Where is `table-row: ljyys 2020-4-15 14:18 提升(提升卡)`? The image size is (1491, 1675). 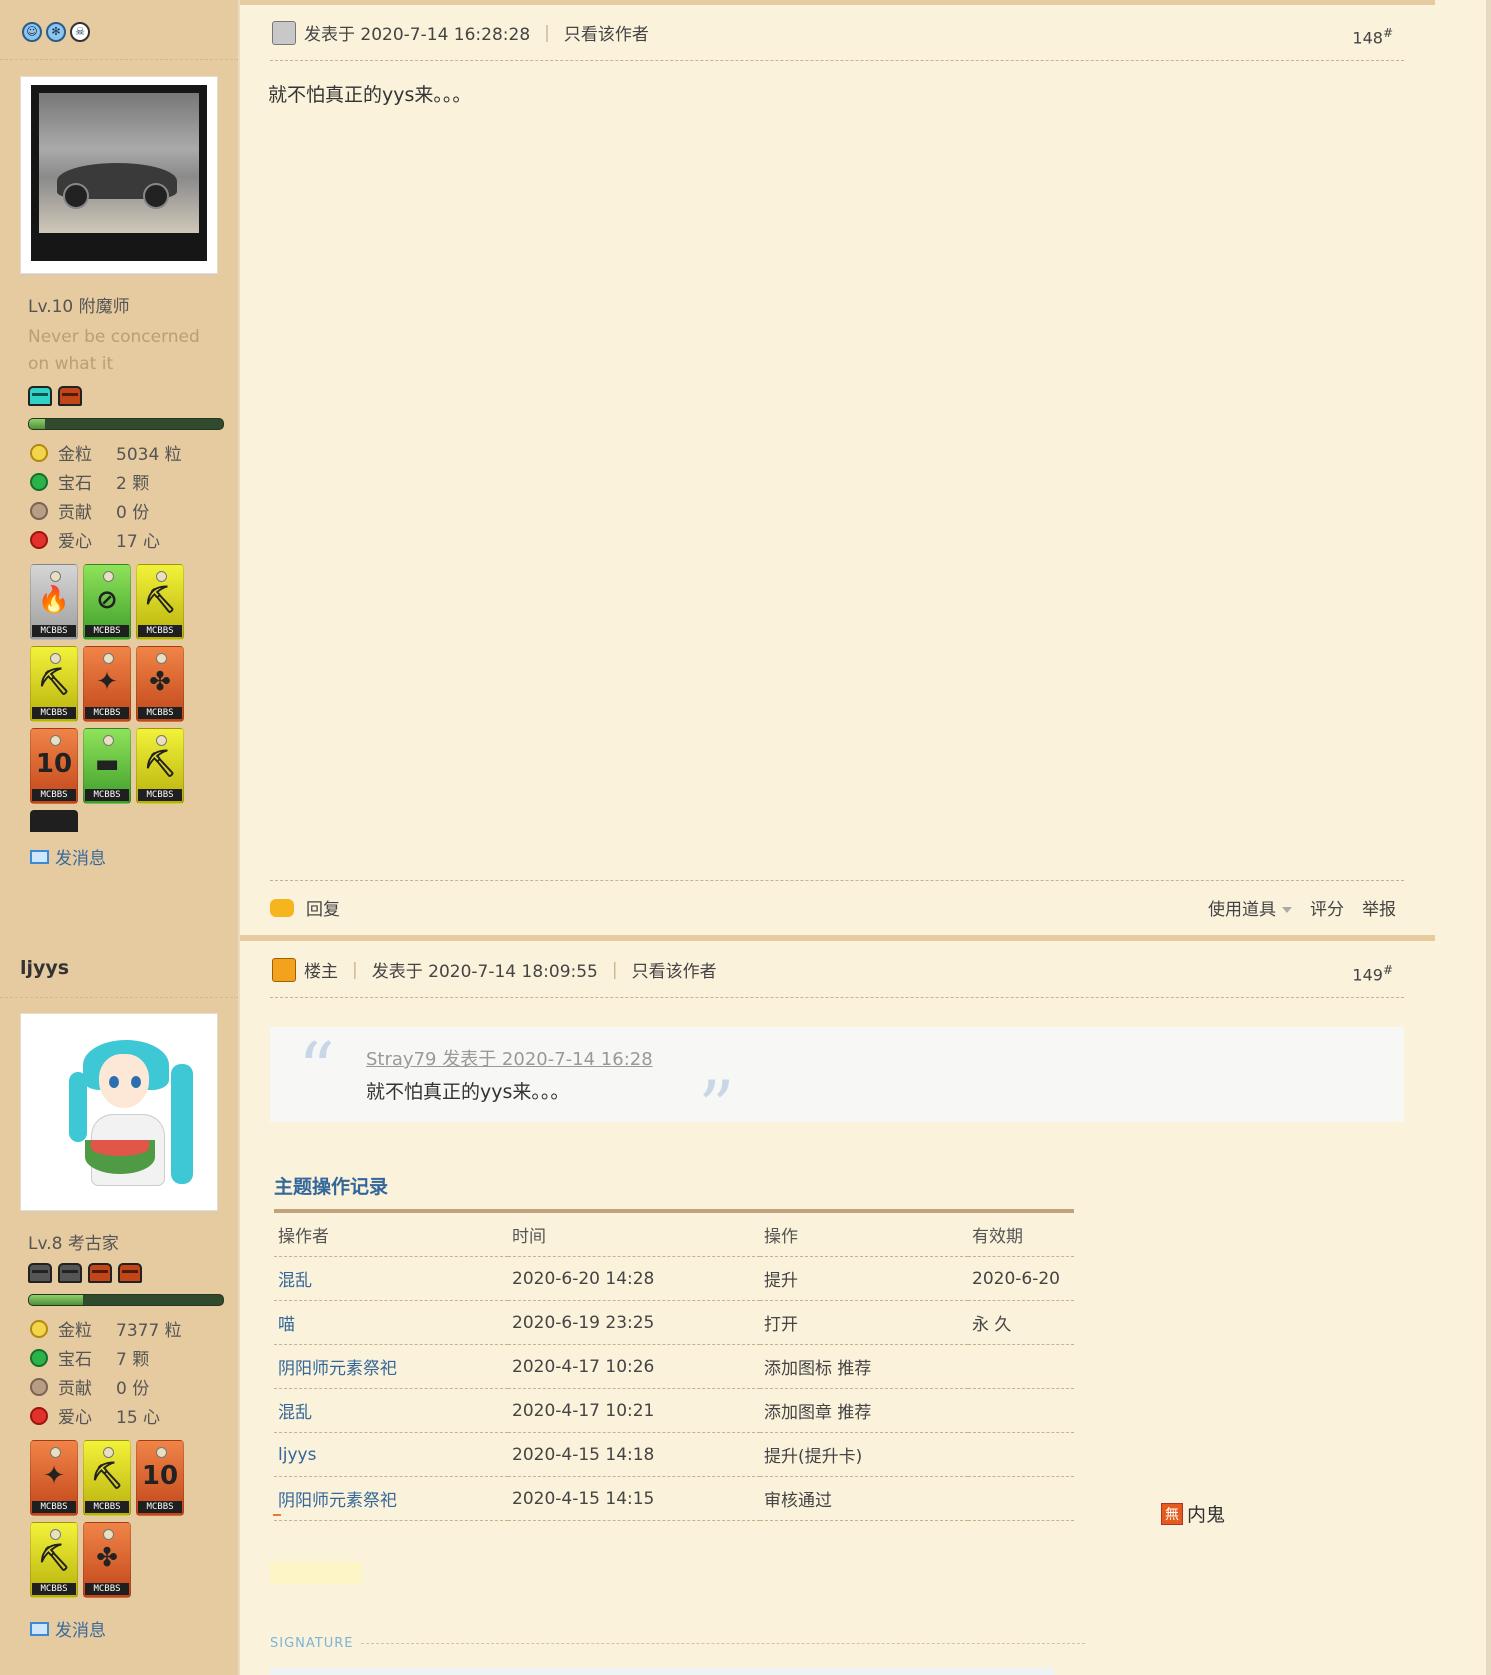 table-row: ljyys 2020-4-15 14:18 提升(提升卡) is located at coordinates (674, 1454).